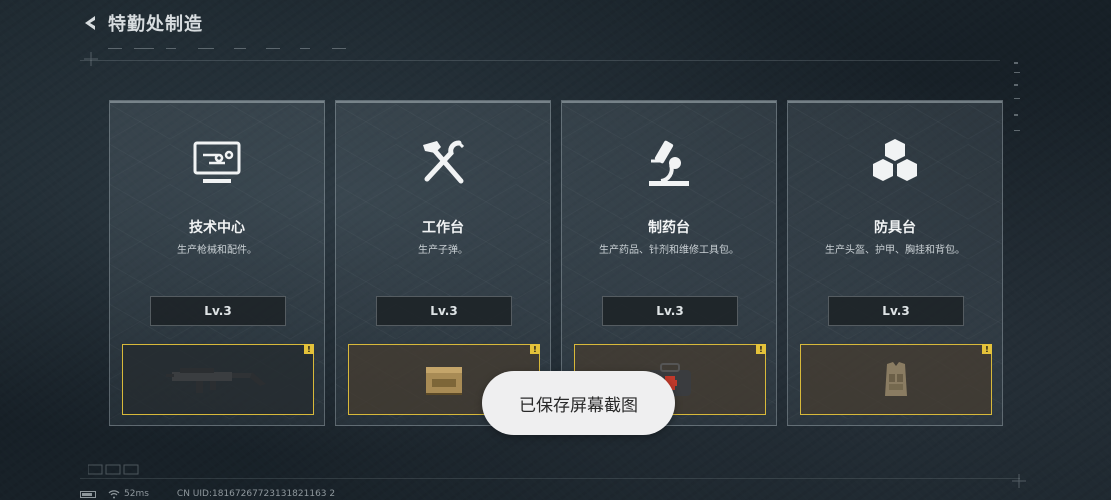  What do you see at coordinates (136, 494) in the screenshot?
I see `ping-value: 52ms` at bounding box center [136, 494].